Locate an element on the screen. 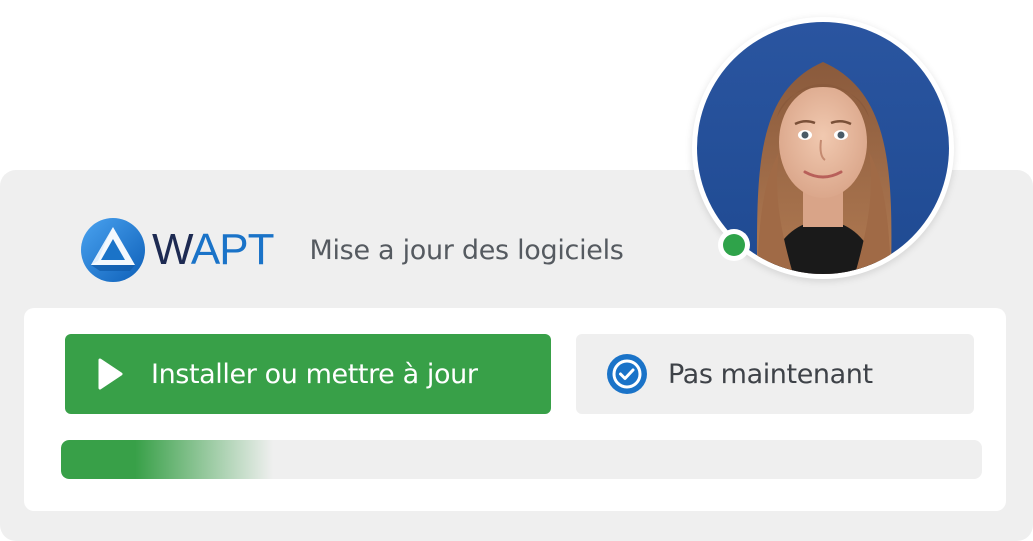 This screenshot has width=1033, height=541. install-button: Installer ou mettre à jour is located at coordinates (308, 374).